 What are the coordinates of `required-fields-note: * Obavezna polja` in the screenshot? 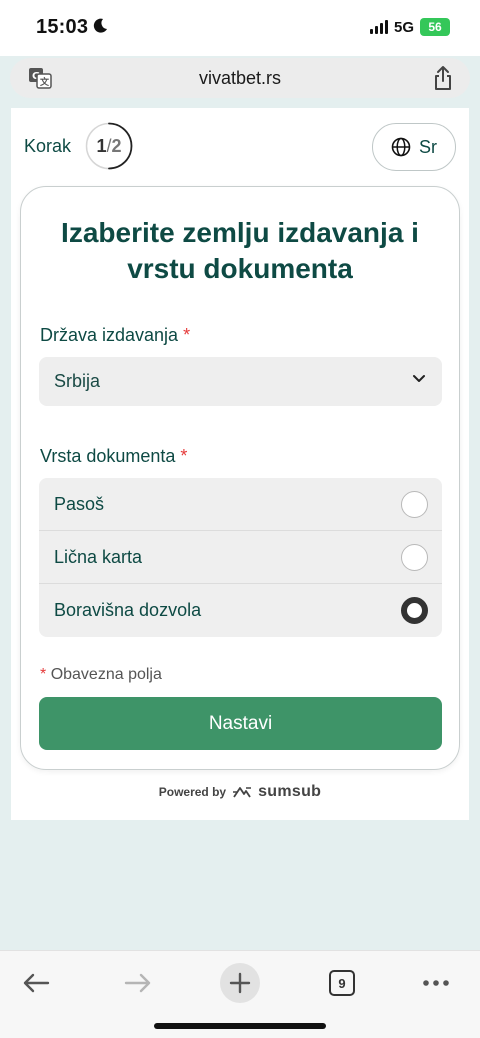 It's located at (101, 675).